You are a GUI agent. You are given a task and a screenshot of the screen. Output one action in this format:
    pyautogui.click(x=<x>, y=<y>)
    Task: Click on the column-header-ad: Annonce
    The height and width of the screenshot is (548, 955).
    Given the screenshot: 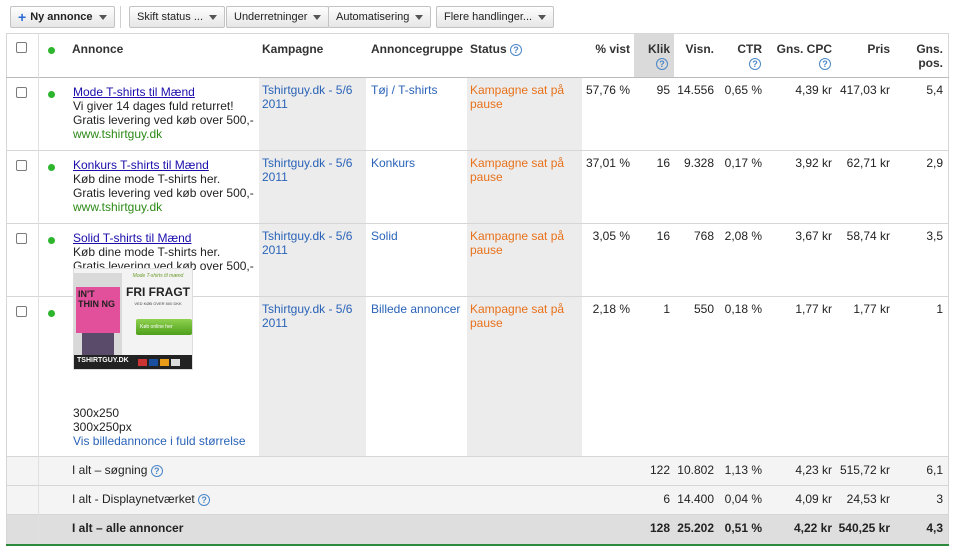 What is the action you would take?
    pyautogui.click(x=97, y=49)
    